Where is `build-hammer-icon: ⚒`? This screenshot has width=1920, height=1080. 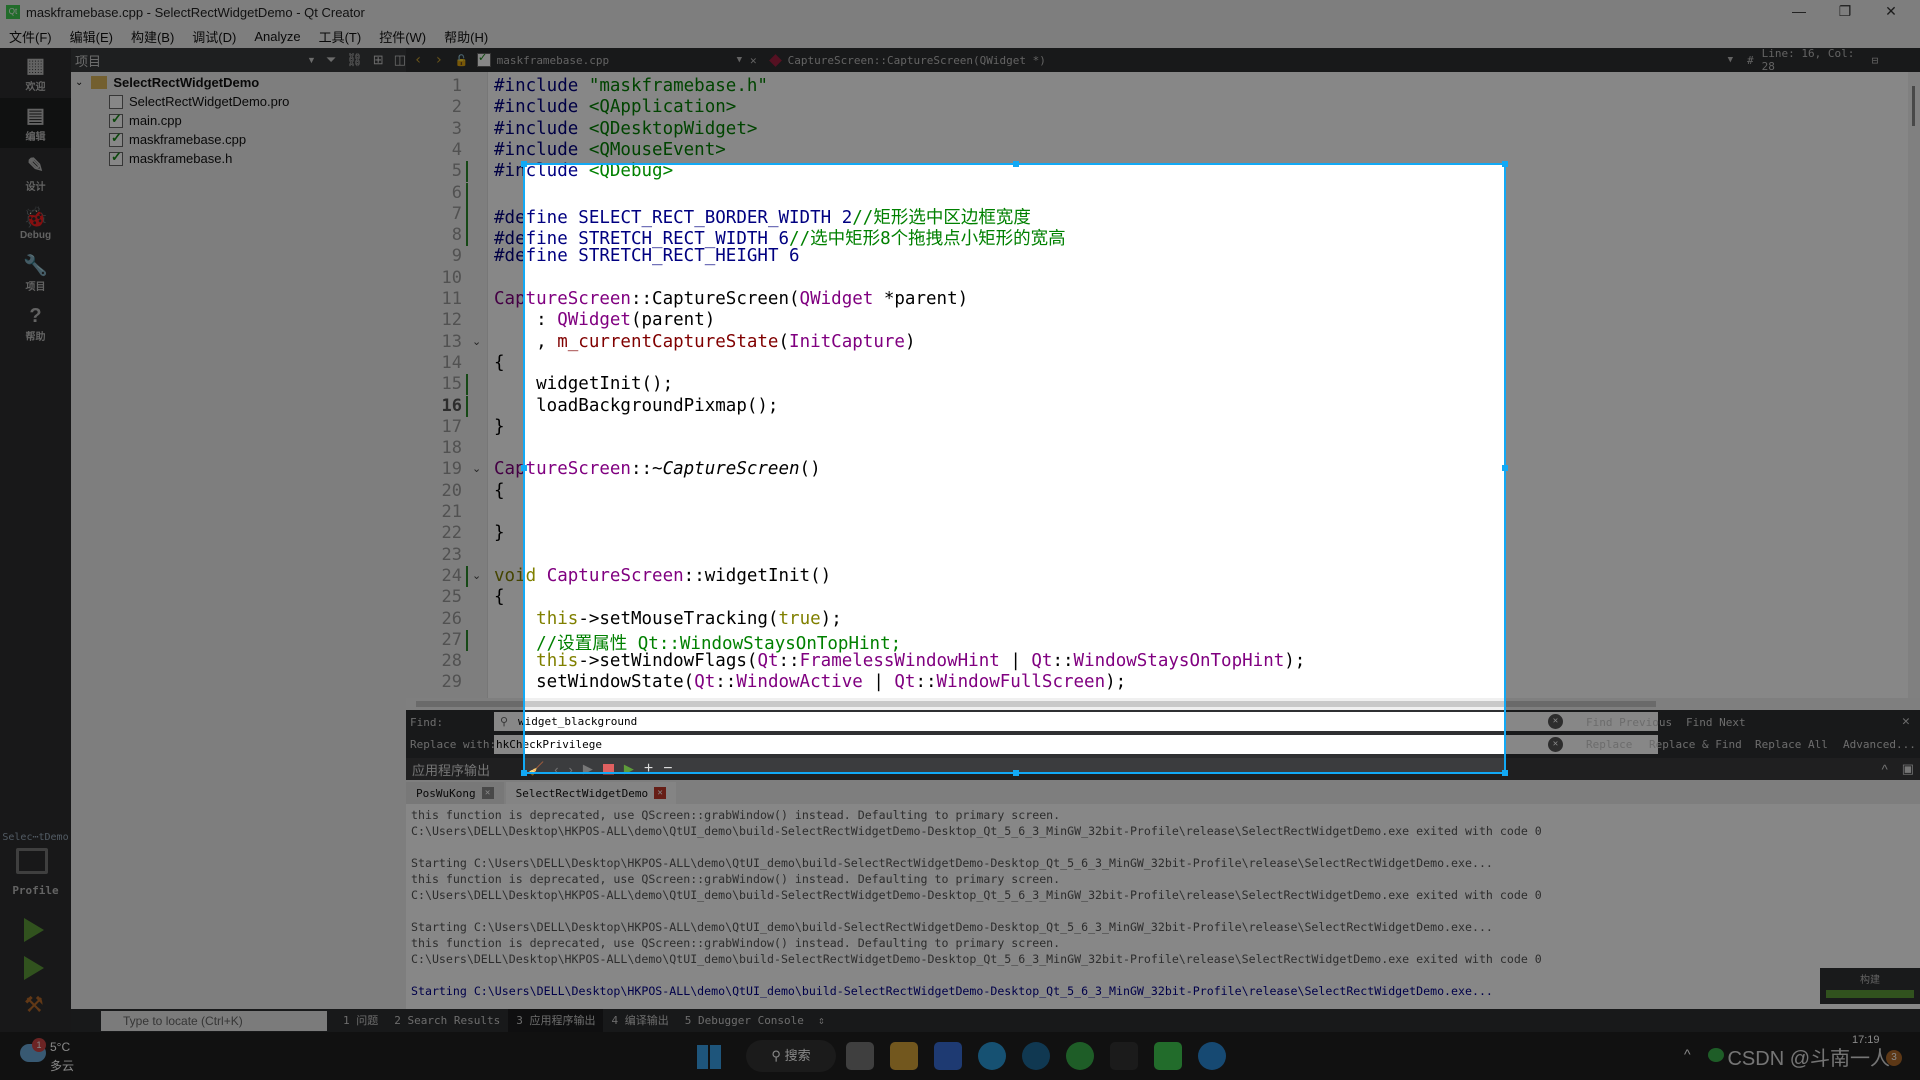 build-hammer-icon: ⚒ is located at coordinates (34, 1005).